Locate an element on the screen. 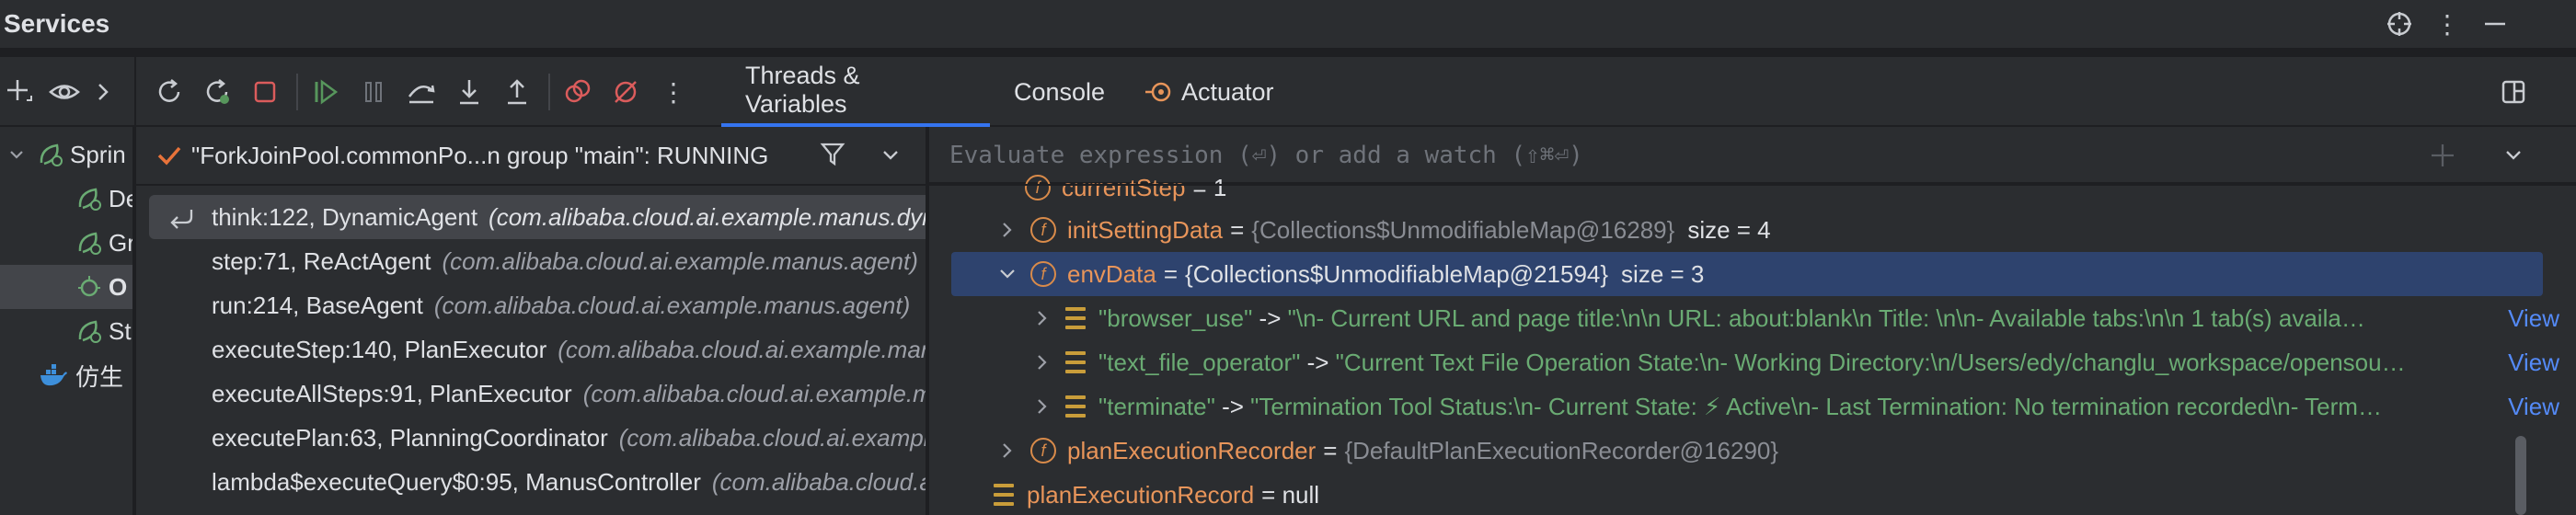  spring-debug-icon is located at coordinates (89, 287).